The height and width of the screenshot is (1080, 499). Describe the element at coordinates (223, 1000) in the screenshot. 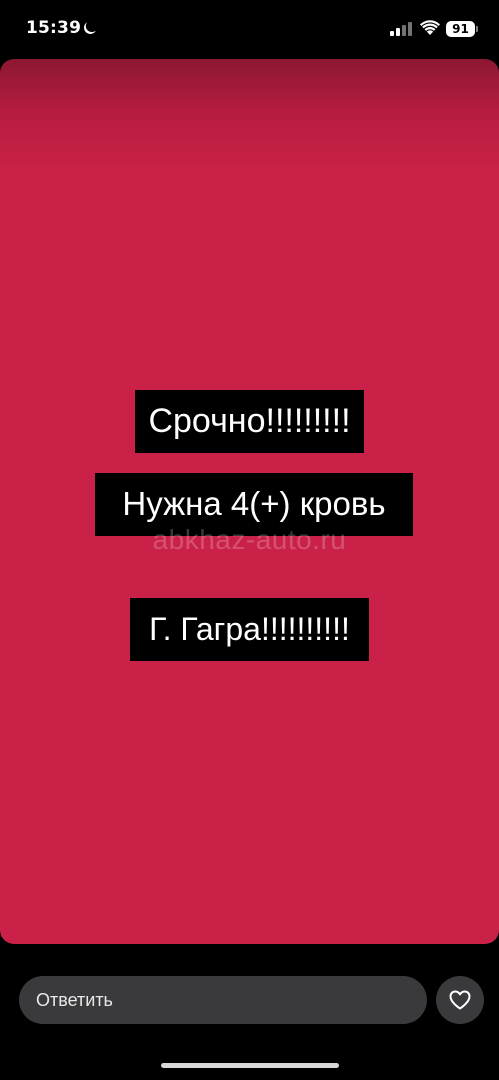

I see `reply-input: Ответить` at that location.